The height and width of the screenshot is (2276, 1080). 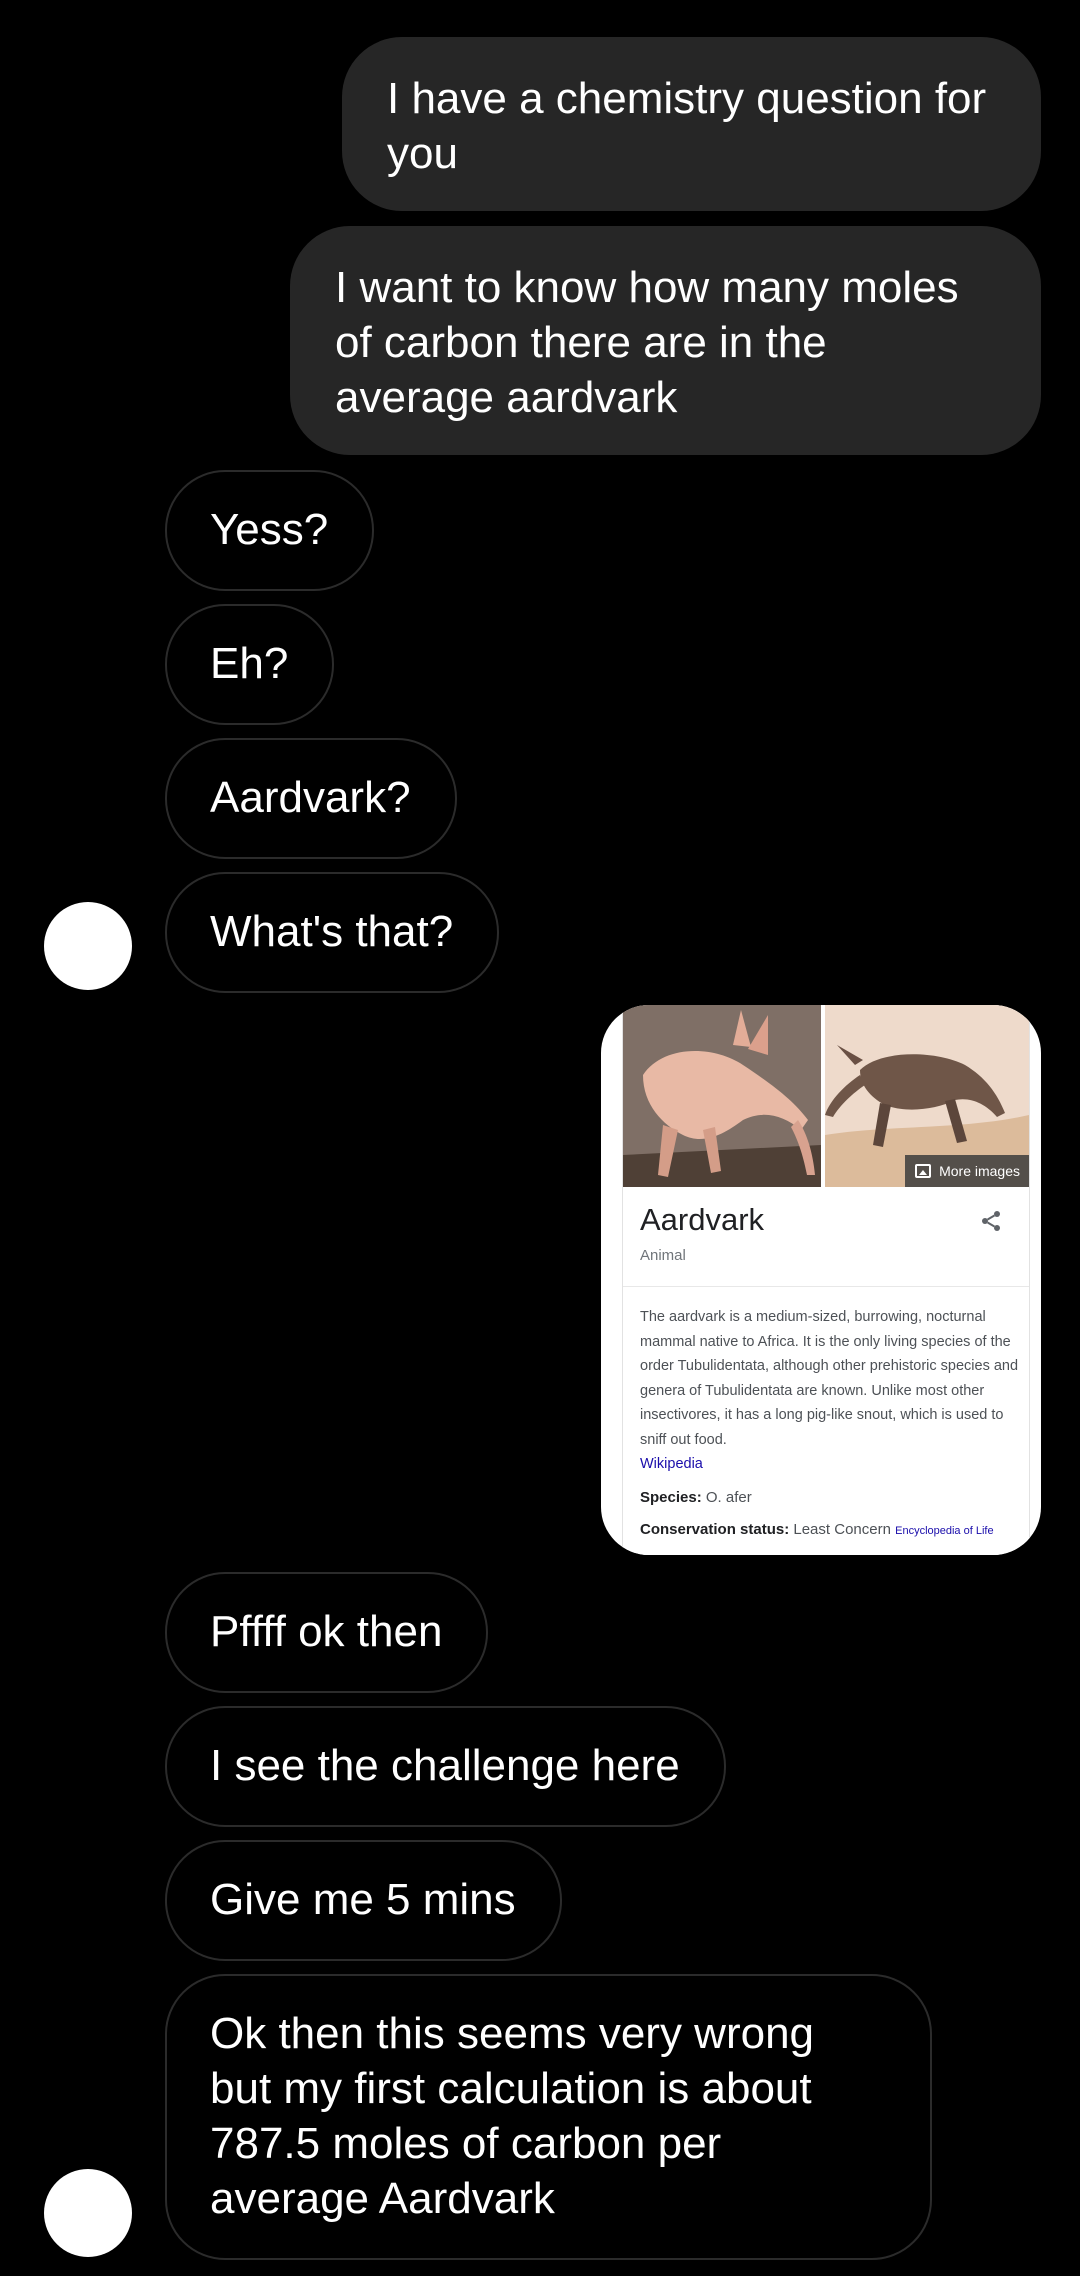 I want to click on received-message: Aardvark?, so click(x=311, y=798).